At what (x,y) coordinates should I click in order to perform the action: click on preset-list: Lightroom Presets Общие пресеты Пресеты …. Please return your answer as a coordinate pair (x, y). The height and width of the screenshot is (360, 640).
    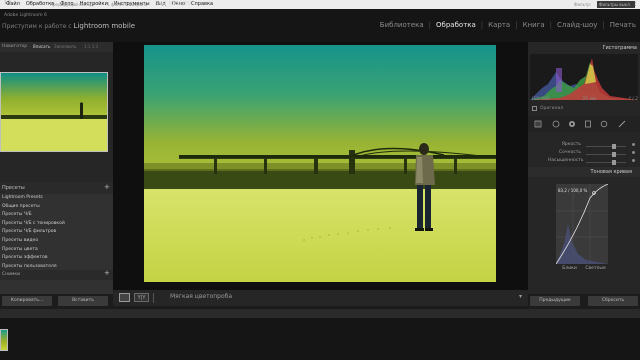
    Looking at the image, I should click on (56, 252).